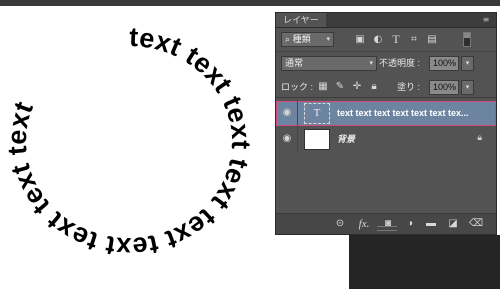 This screenshot has width=500, height=289. I want to click on lock-all-icon: 🔒︎, so click(374, 87).